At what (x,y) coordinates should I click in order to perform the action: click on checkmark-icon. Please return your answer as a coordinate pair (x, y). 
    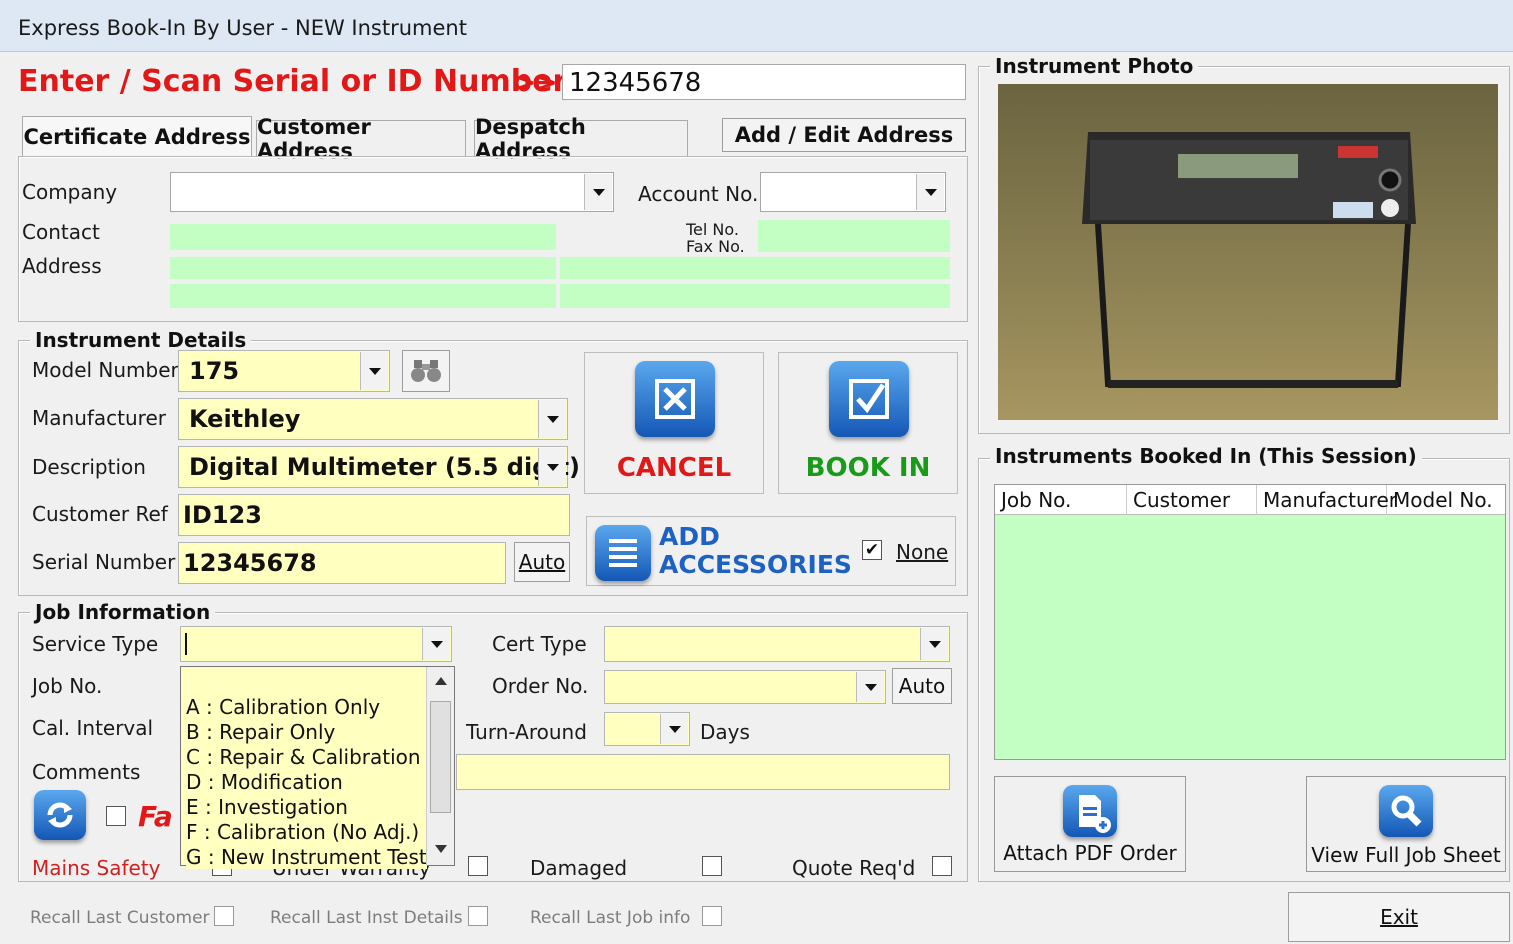
    Looking at the image, I should click on (869, 399).